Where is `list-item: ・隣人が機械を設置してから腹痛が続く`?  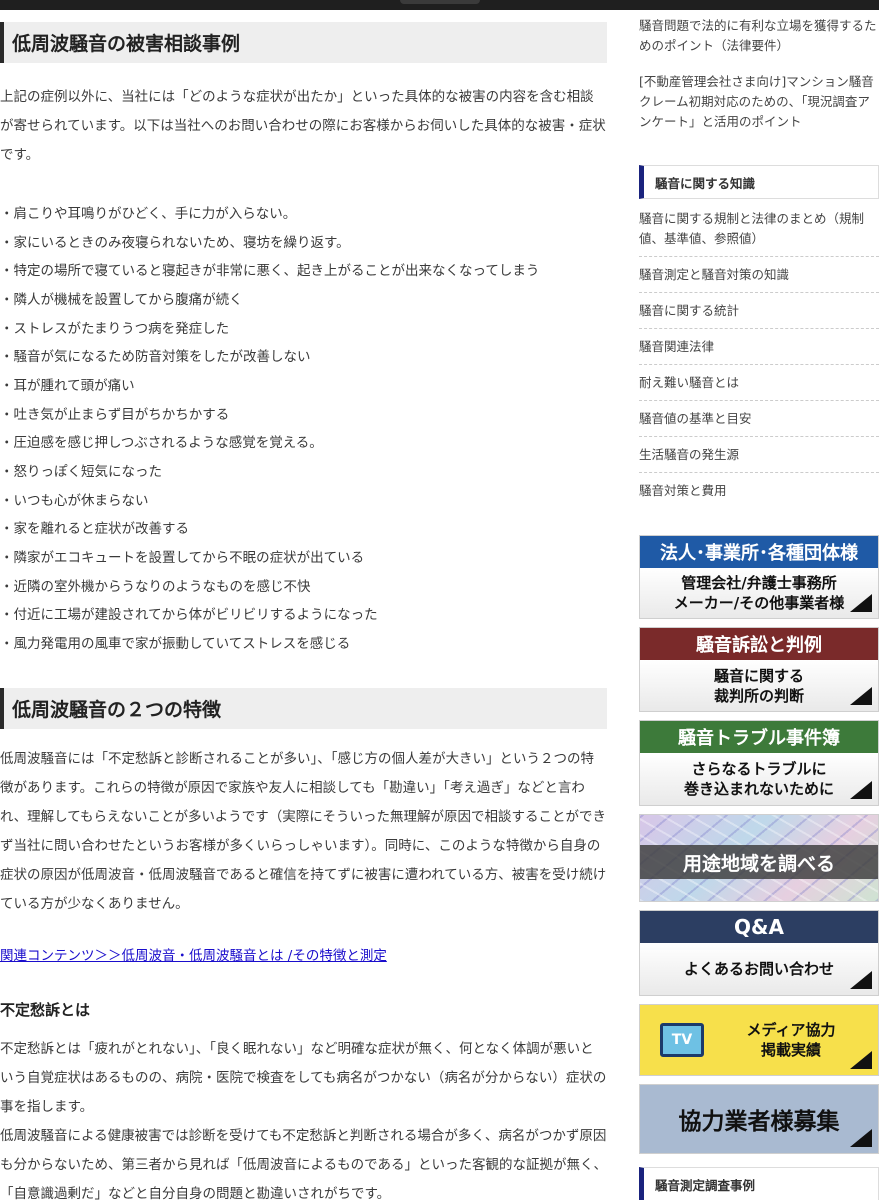
list-item: ・隣人が機械を設置してから腹痛が続く is located at coordinates (121, 299).